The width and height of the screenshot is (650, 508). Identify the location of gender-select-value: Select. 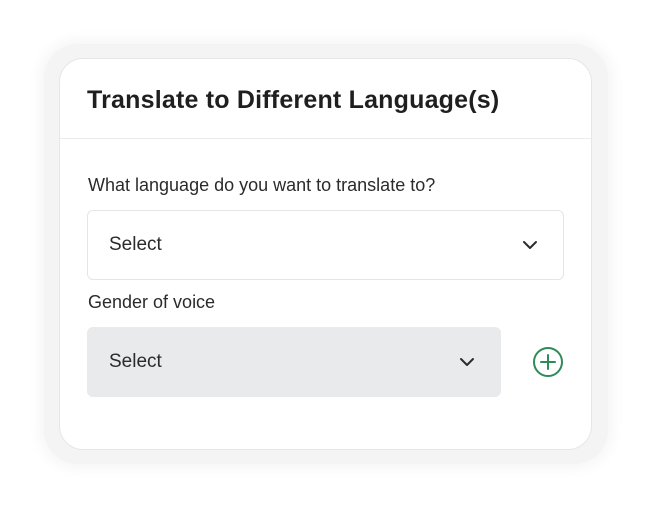
(135, 361).